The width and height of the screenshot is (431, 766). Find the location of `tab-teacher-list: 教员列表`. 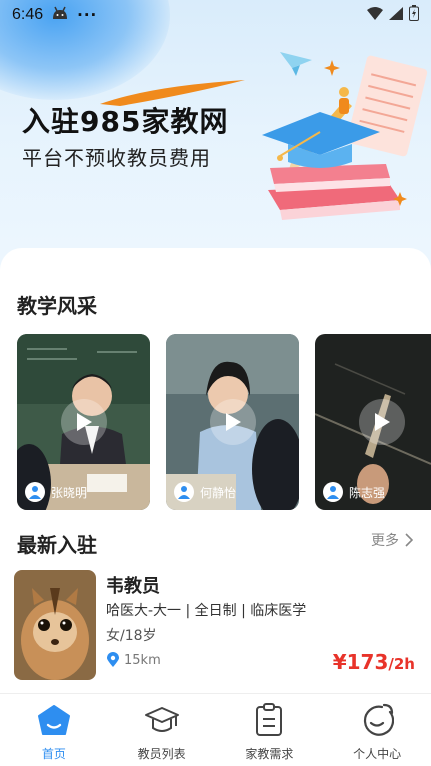

tab-teacher-list: 教员列表 is located at coordinates (162, 730).